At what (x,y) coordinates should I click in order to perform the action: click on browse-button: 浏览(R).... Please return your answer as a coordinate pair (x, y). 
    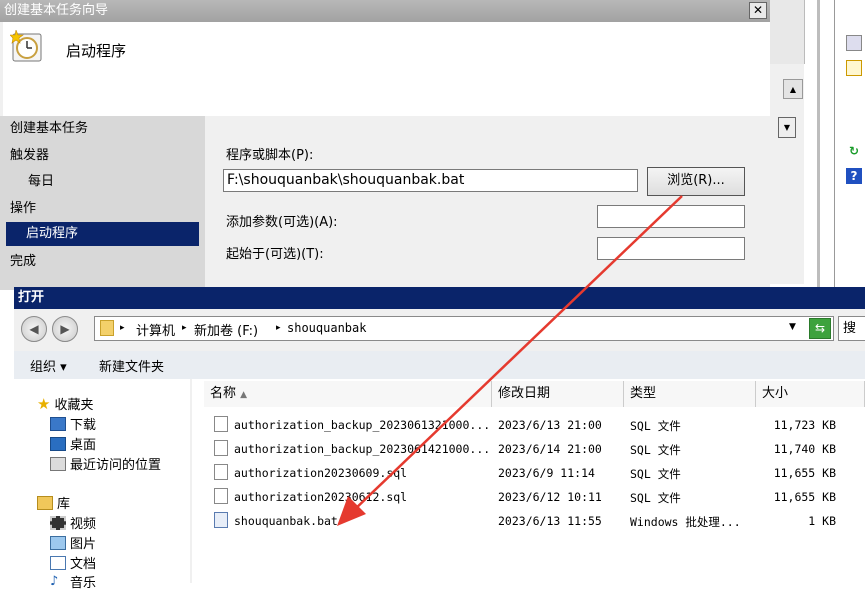
    Looking at the image, I should click on (696, 181).